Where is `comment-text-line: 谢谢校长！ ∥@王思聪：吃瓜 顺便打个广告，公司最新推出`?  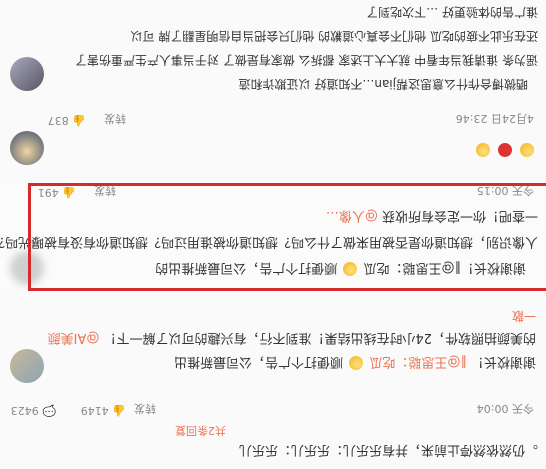
comment-text-line: 谢谢校长！ ∥@王思聪：吃瓜 顺便打个广告，公司最新推出 is located at coordinates (355, 363).